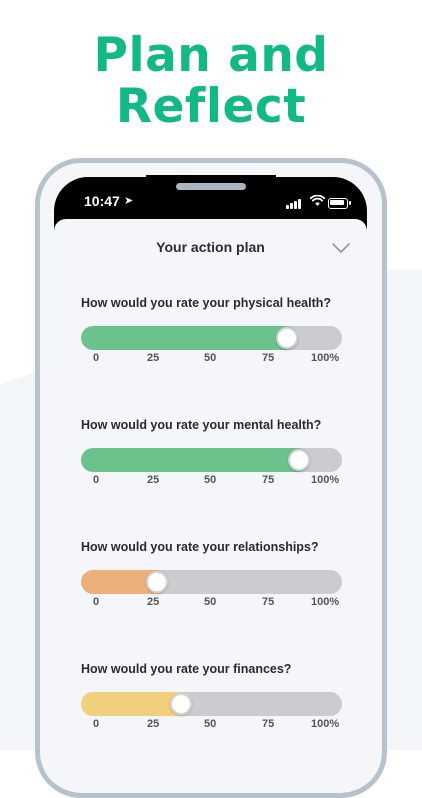 The image size is (422, 798). What do you see at coordinates (211, 106) in the screenshot?
I see `headline-line-2: Reflect` at bounding box center [211, 106].